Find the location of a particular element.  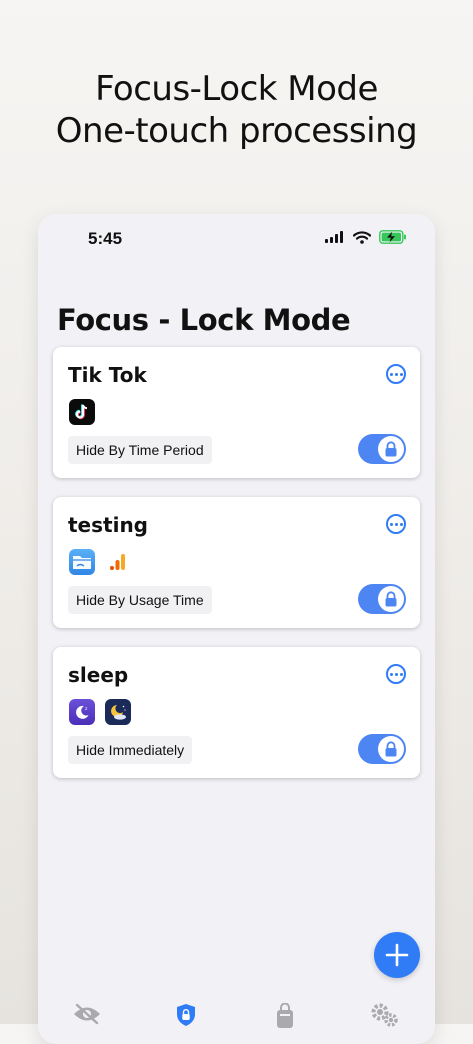

eye-slash-icon is located at coordinates (87, 1014).